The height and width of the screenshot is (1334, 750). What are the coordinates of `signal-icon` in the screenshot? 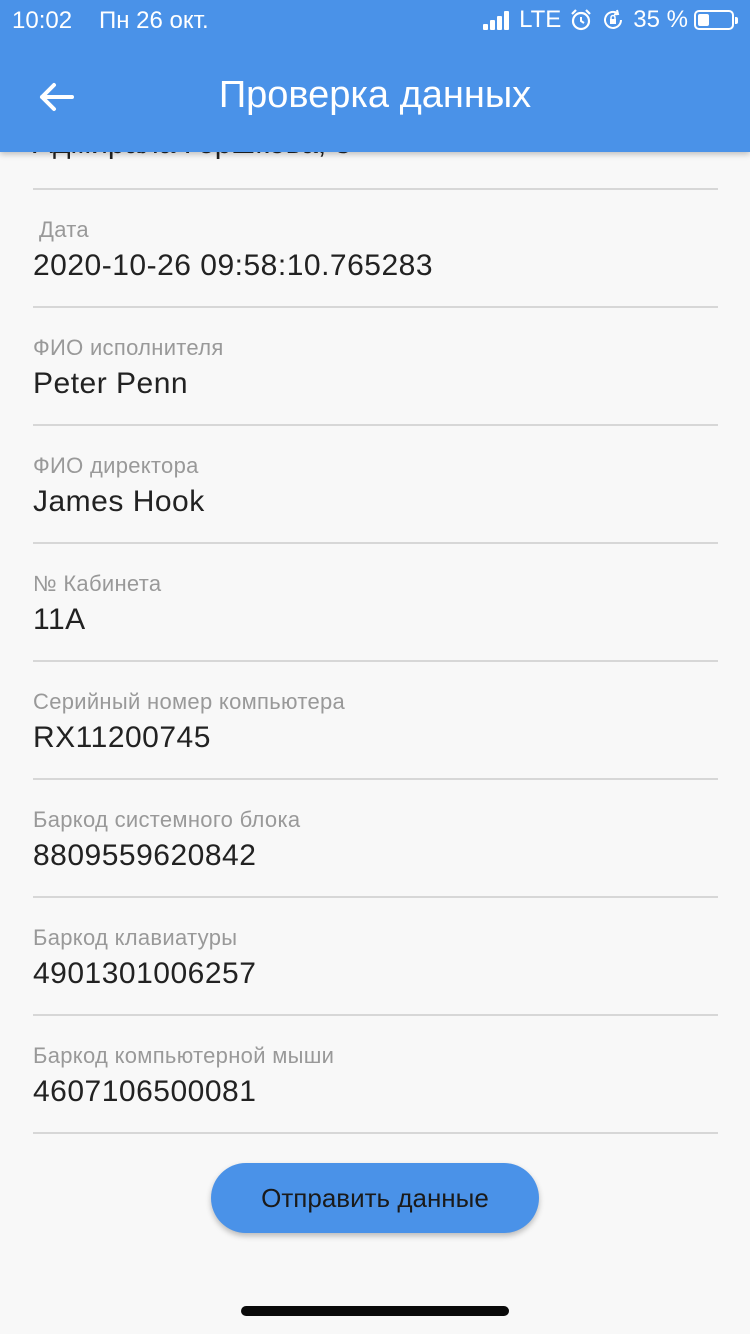 It's located at (497, 20).